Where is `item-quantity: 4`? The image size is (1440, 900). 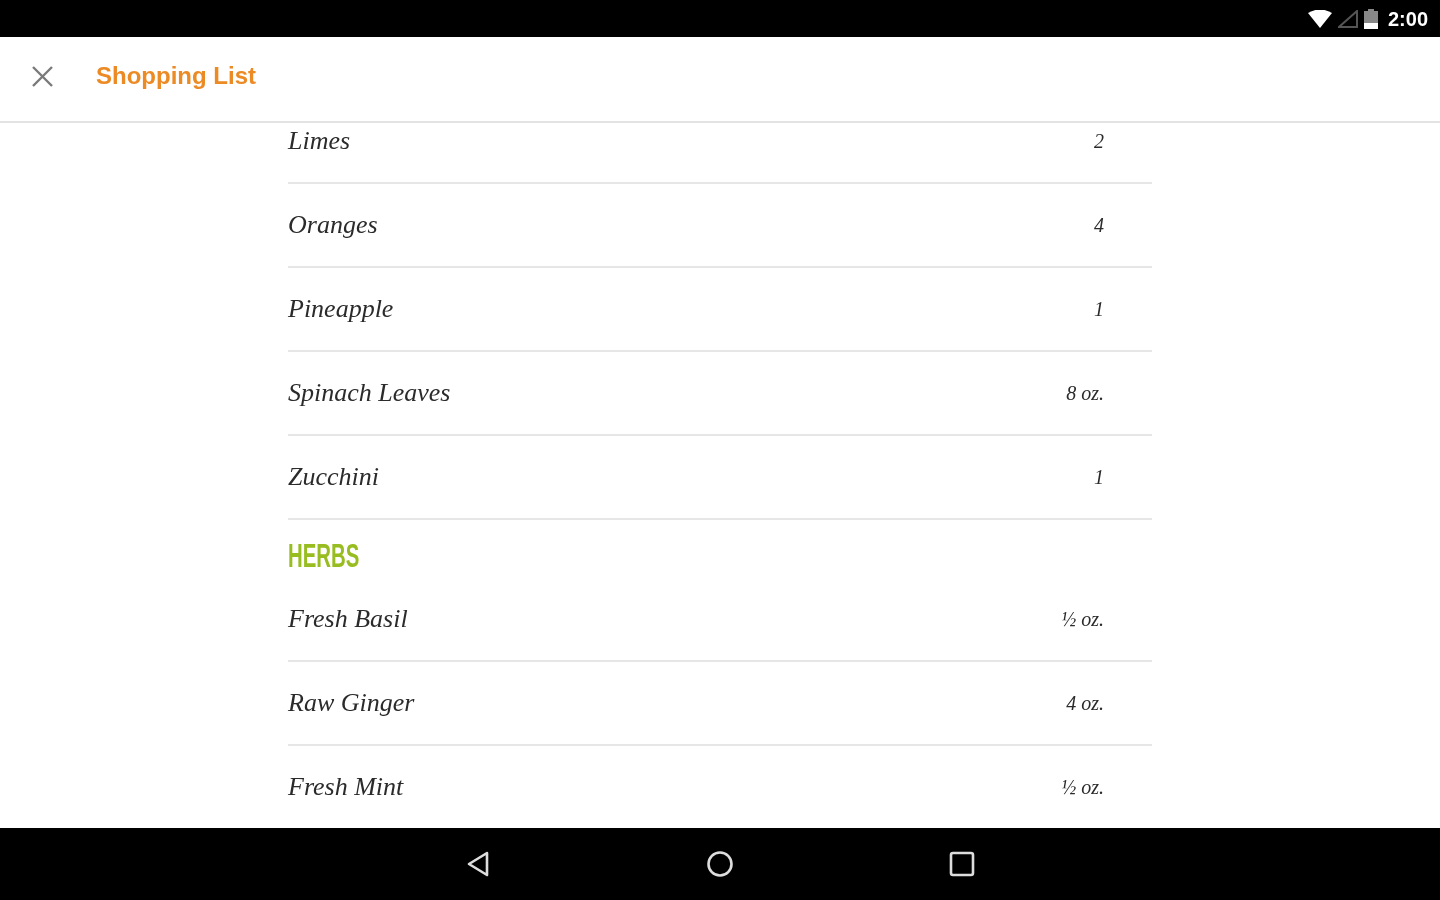 item-quantity: 4 is located at coordinates (1099, 225).